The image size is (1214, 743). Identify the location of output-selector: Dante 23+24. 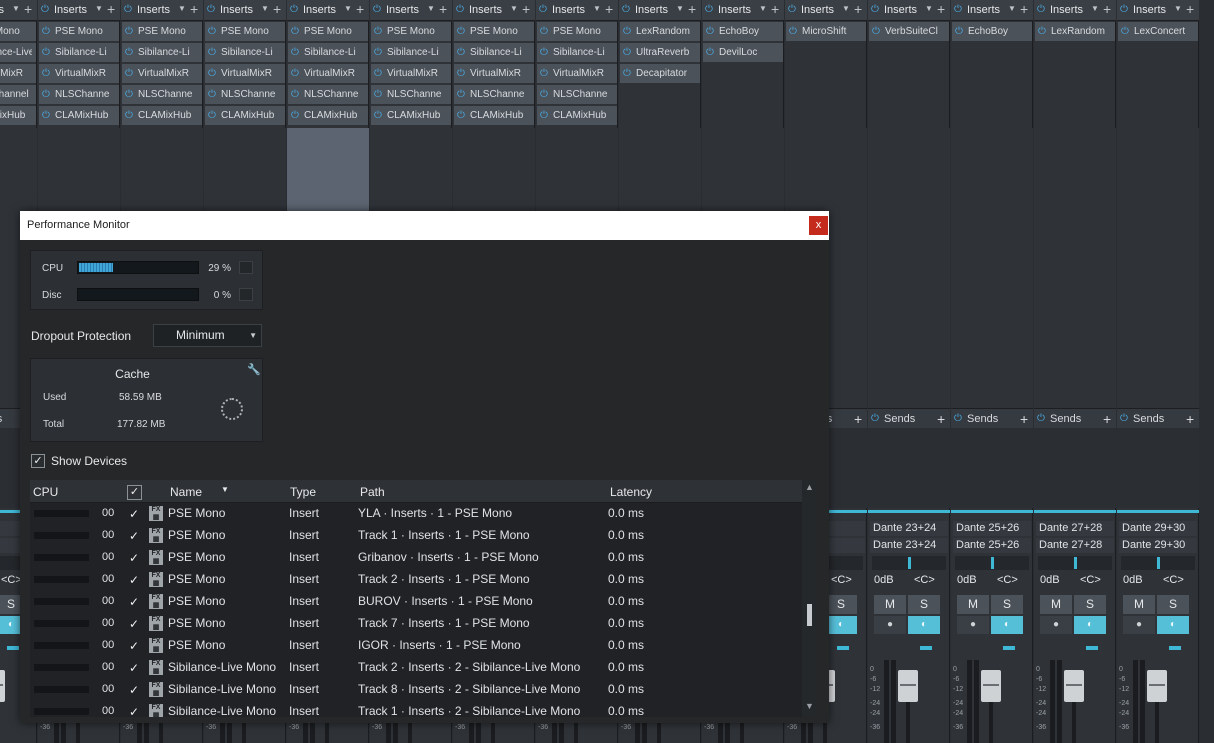
(909, 545).